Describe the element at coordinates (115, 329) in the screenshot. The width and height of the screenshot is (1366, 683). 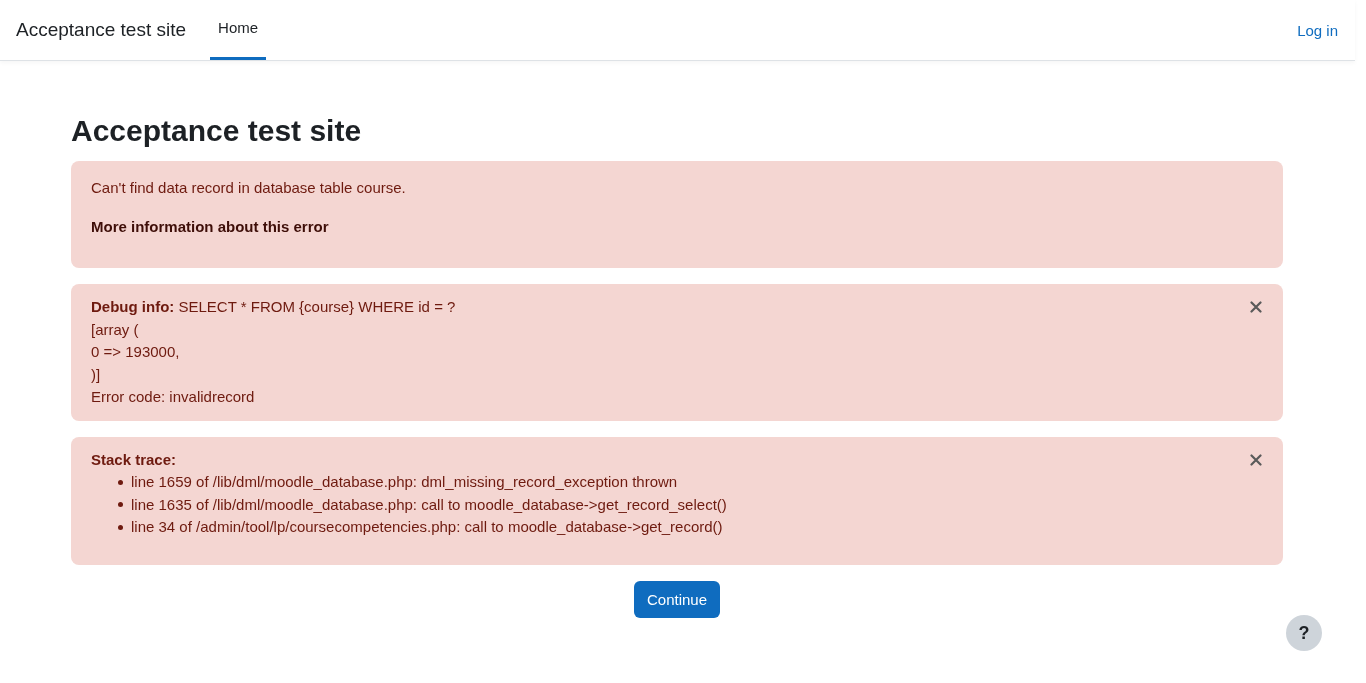
I see `debug-line: [array (` at that location.